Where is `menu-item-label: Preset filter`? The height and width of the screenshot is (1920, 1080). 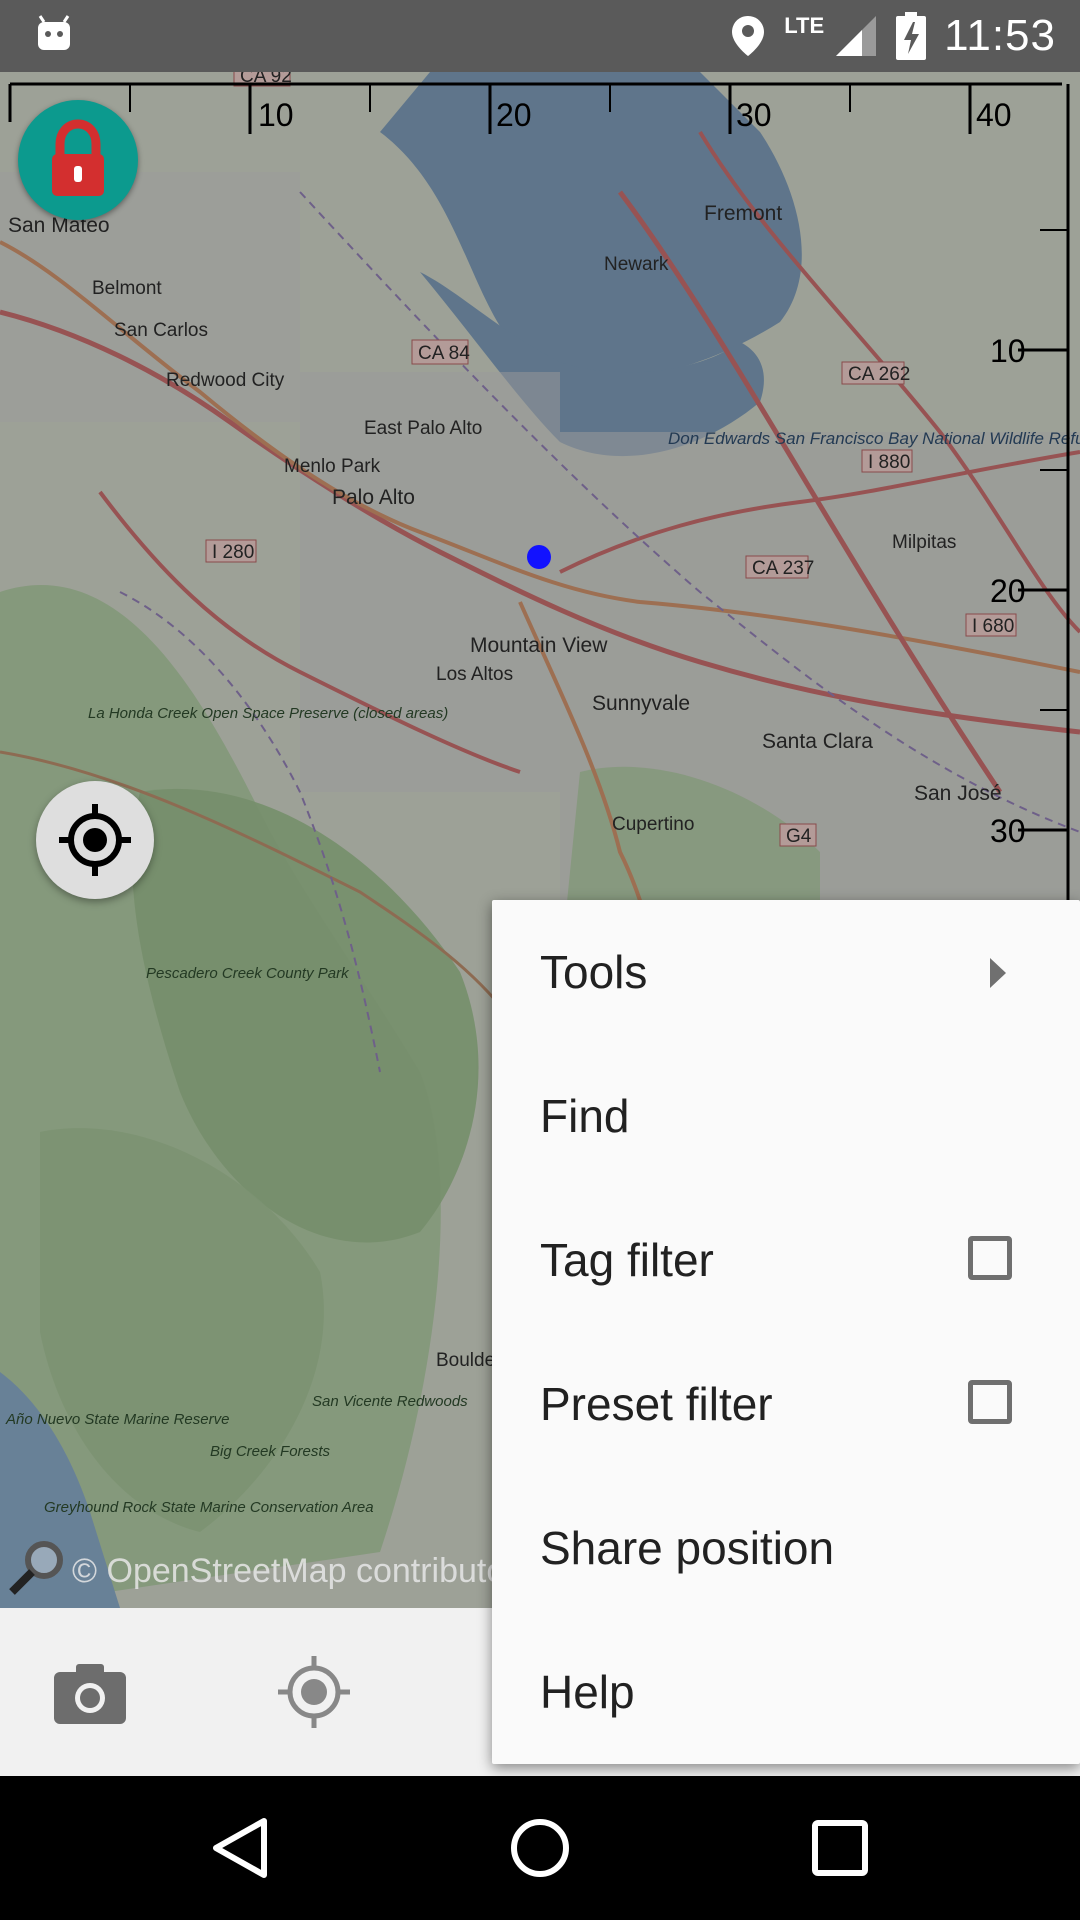
menu-item-label: Preset filter is located at coordinates (656, 1404).